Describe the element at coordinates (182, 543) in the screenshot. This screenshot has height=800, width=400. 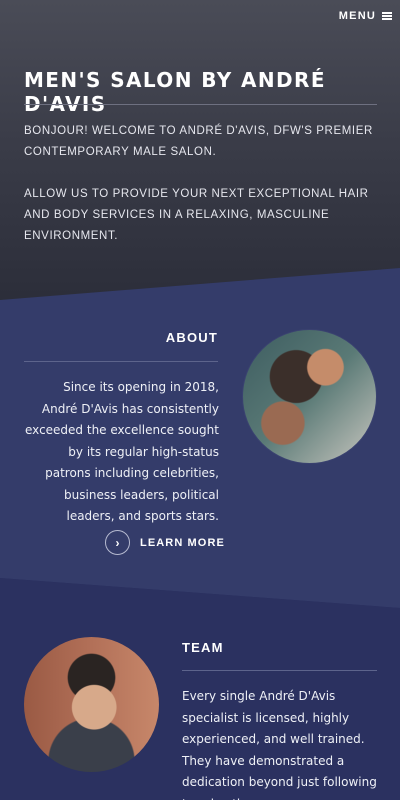
I see `learn-more-label: LEARN MORE` at that location.